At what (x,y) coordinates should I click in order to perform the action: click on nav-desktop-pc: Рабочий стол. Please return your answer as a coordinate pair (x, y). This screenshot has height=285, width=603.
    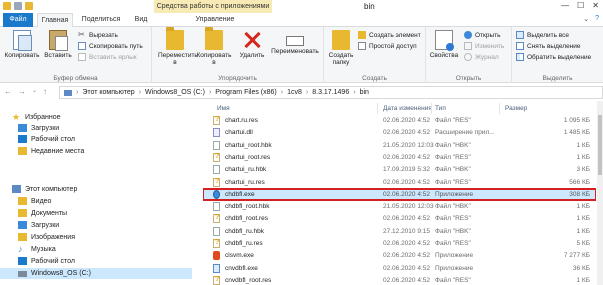
    Looking at the image, I should click on (46, 261).